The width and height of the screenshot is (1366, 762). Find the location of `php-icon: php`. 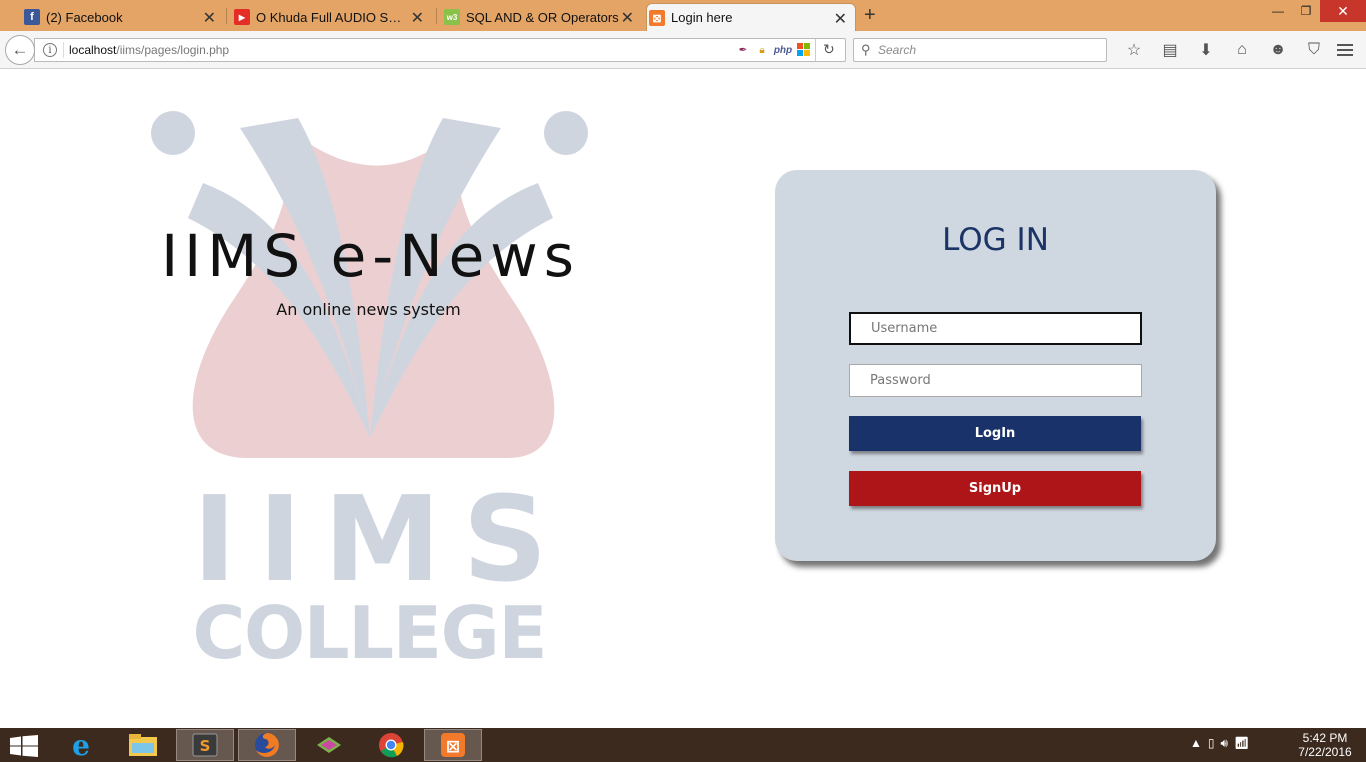

php-icon: php is located at coordinates (783, 50).